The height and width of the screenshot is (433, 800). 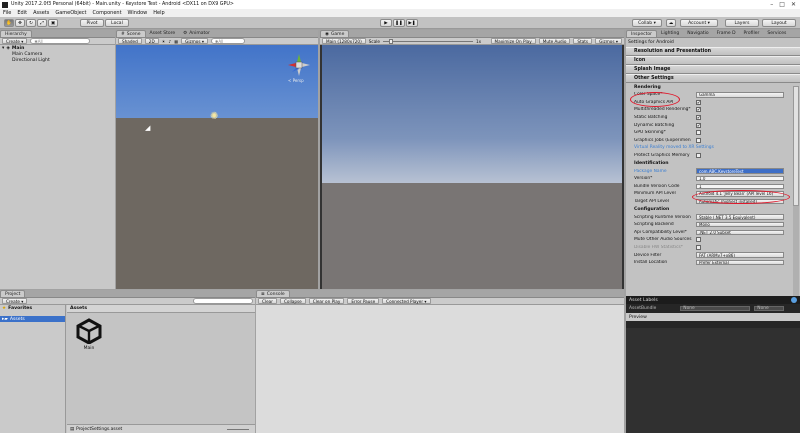 I want to click on directional-light-icon: ✺, so click(x=214, y=116).